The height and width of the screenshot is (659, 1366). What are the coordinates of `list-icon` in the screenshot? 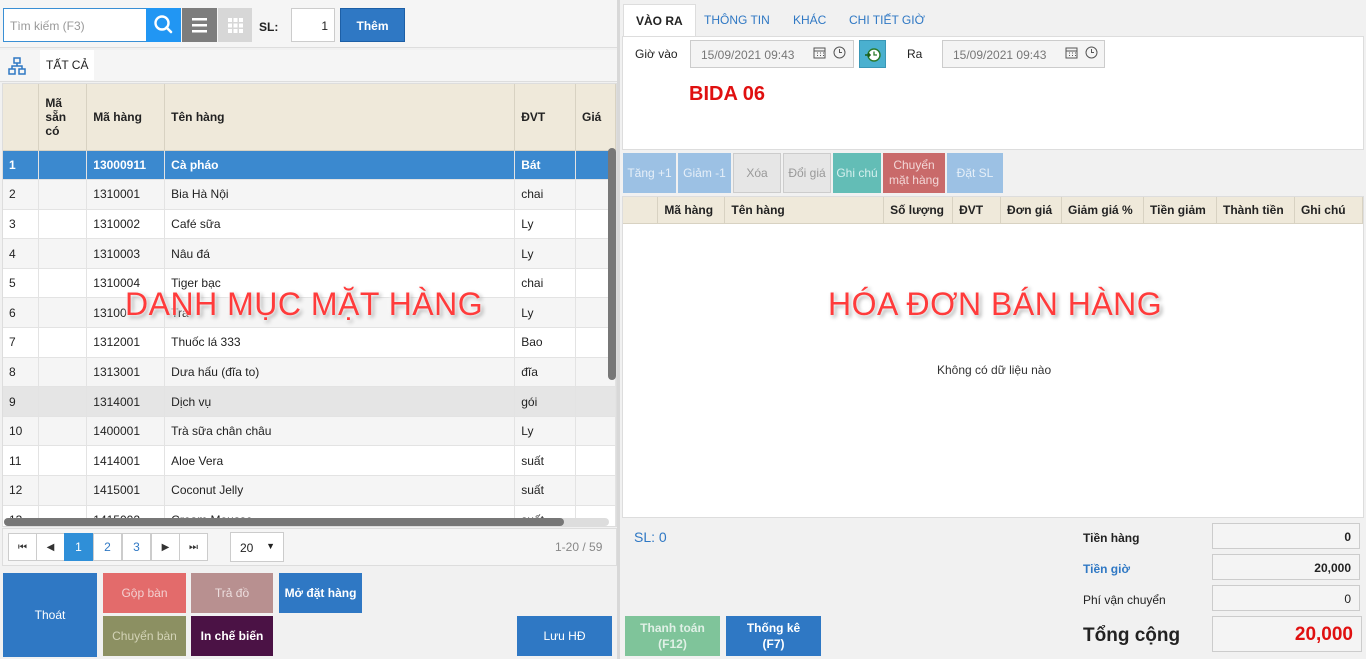 It's located at (199, 25).